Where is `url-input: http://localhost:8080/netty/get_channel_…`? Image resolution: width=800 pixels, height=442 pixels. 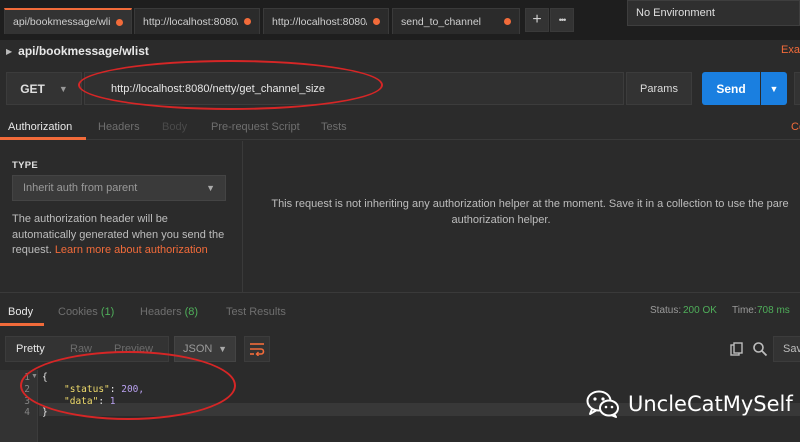 url-input: http://localhost:8080/netty/get_channel_… is located at coordinates (354, 88).